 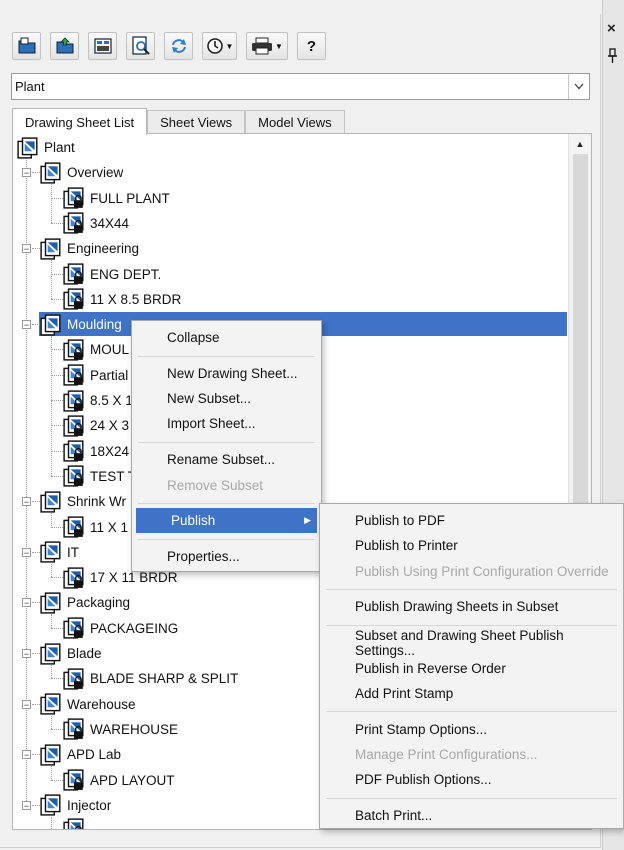 I want to click on menu-item-add-print-stamp: Add Print Stamp, so click(x=471, y=693).